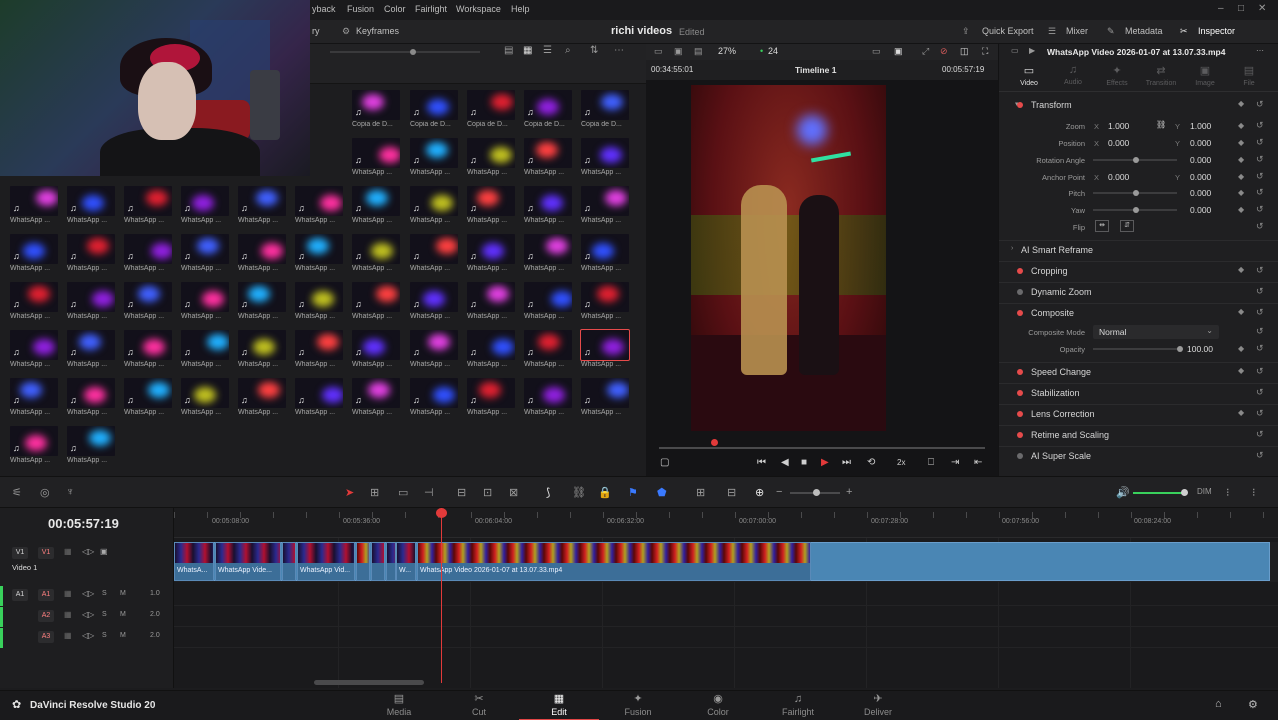  Describe the element at coordinates (1127, 226) in the screenshot. I see `flip-vertical-icon: ⇵` at that location.